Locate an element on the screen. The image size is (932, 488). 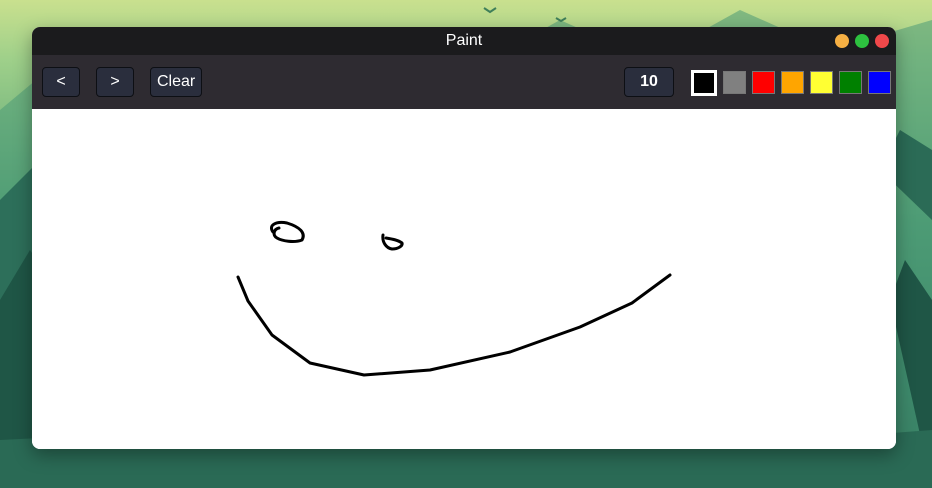
close-dot is located at coordinates (882, 41).